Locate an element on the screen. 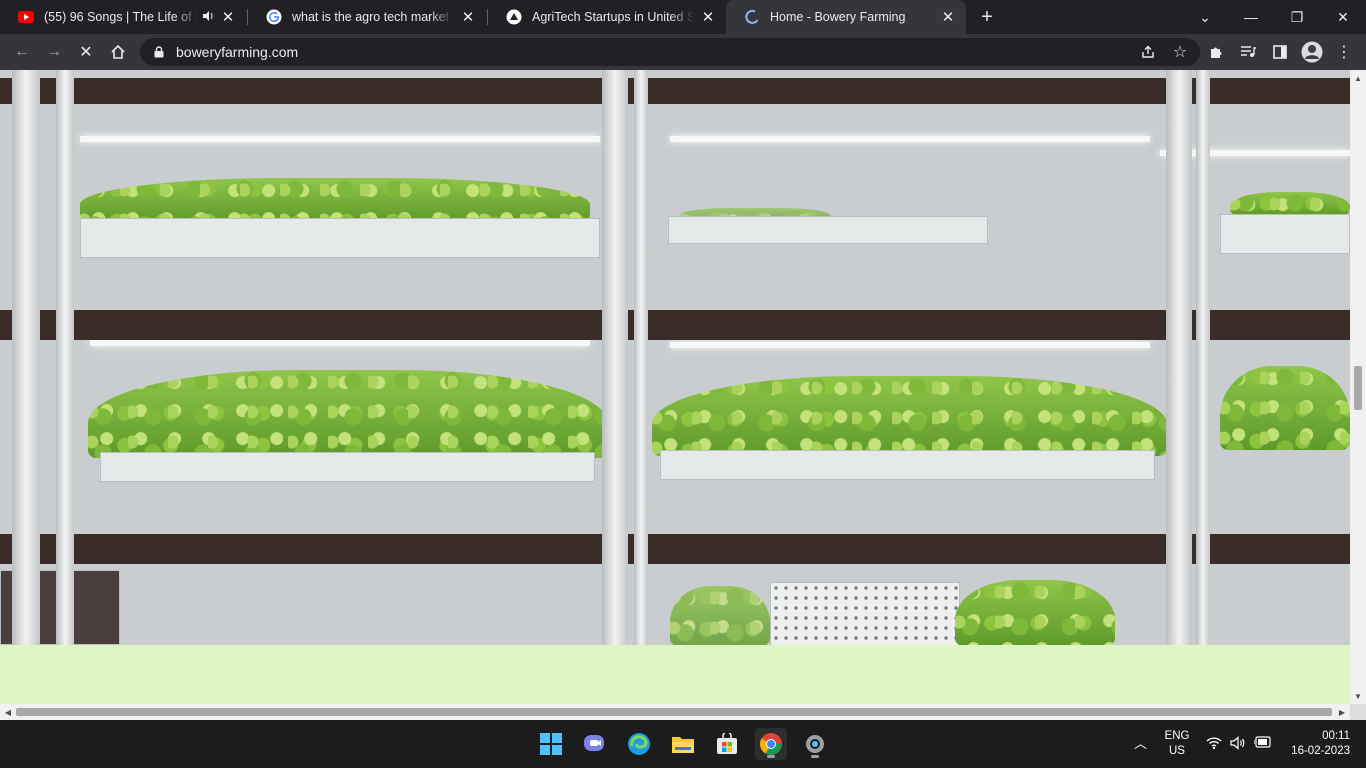  horizontal-scrollbar: ◀ ▶ is located at coordinates (675, 712).